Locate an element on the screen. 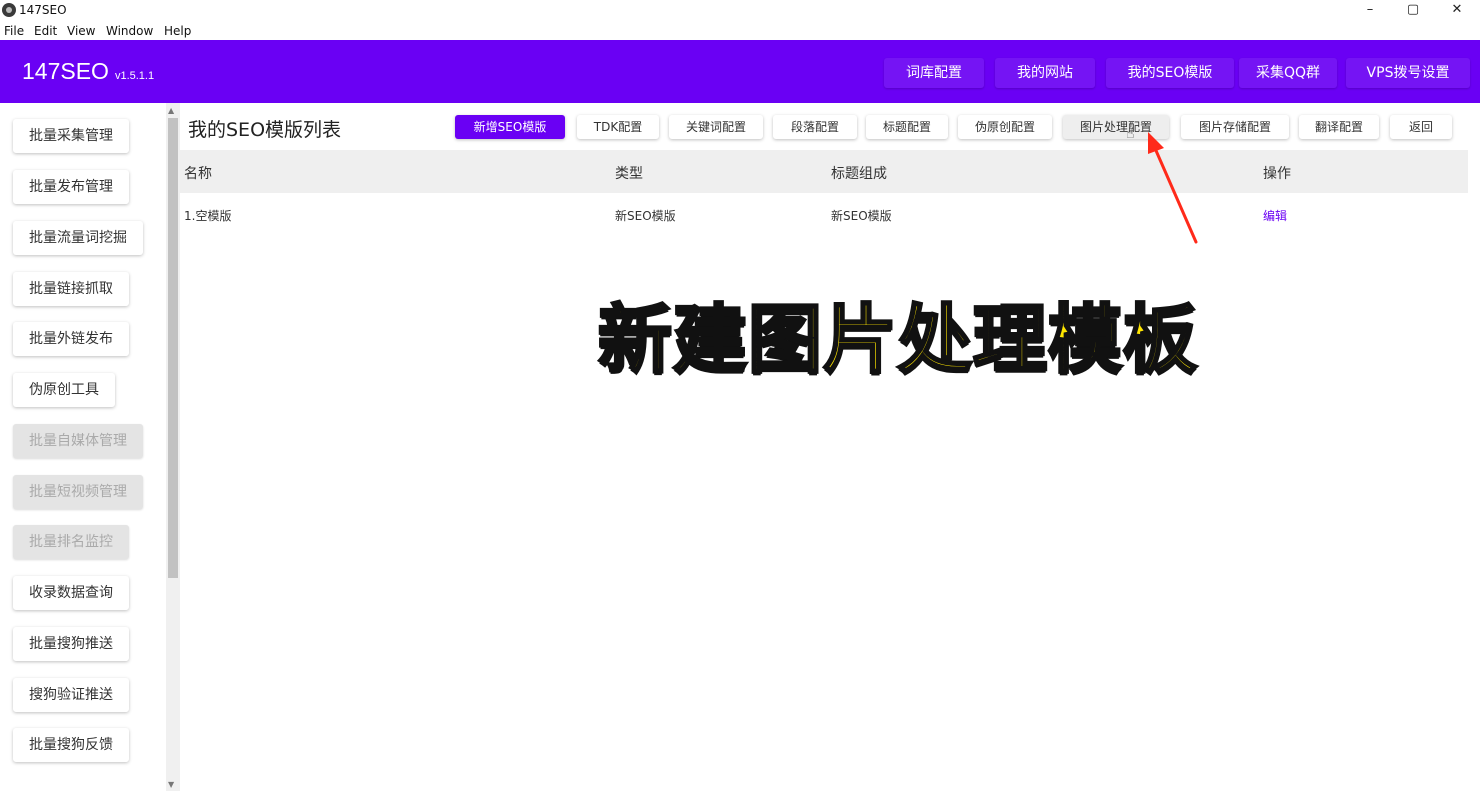  sidebar-item-rank-monitor: 批量排名监控 is located at coordinates (71, 542).